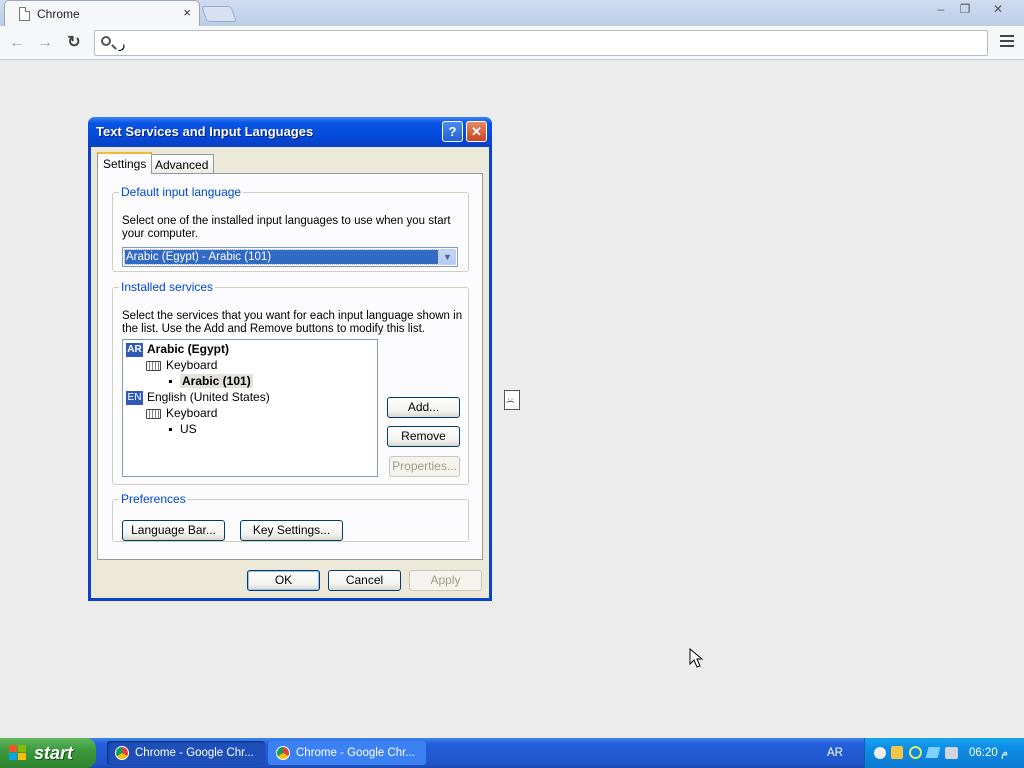 The height and width of the screenshot is (768, 1024). I want to click on restore-button: ❐, so click(965, 9).